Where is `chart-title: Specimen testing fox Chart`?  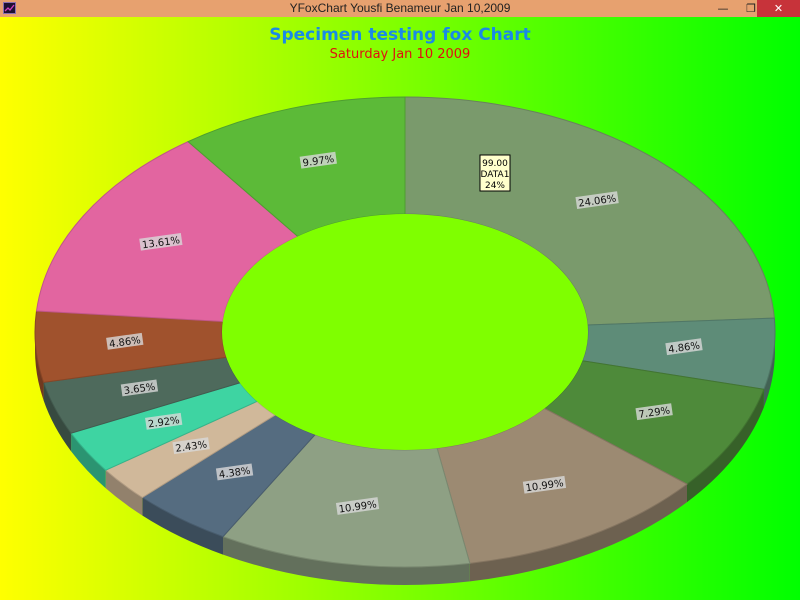 chart-title: Specimen testing fox Chart is located at coordinates (400, 35).